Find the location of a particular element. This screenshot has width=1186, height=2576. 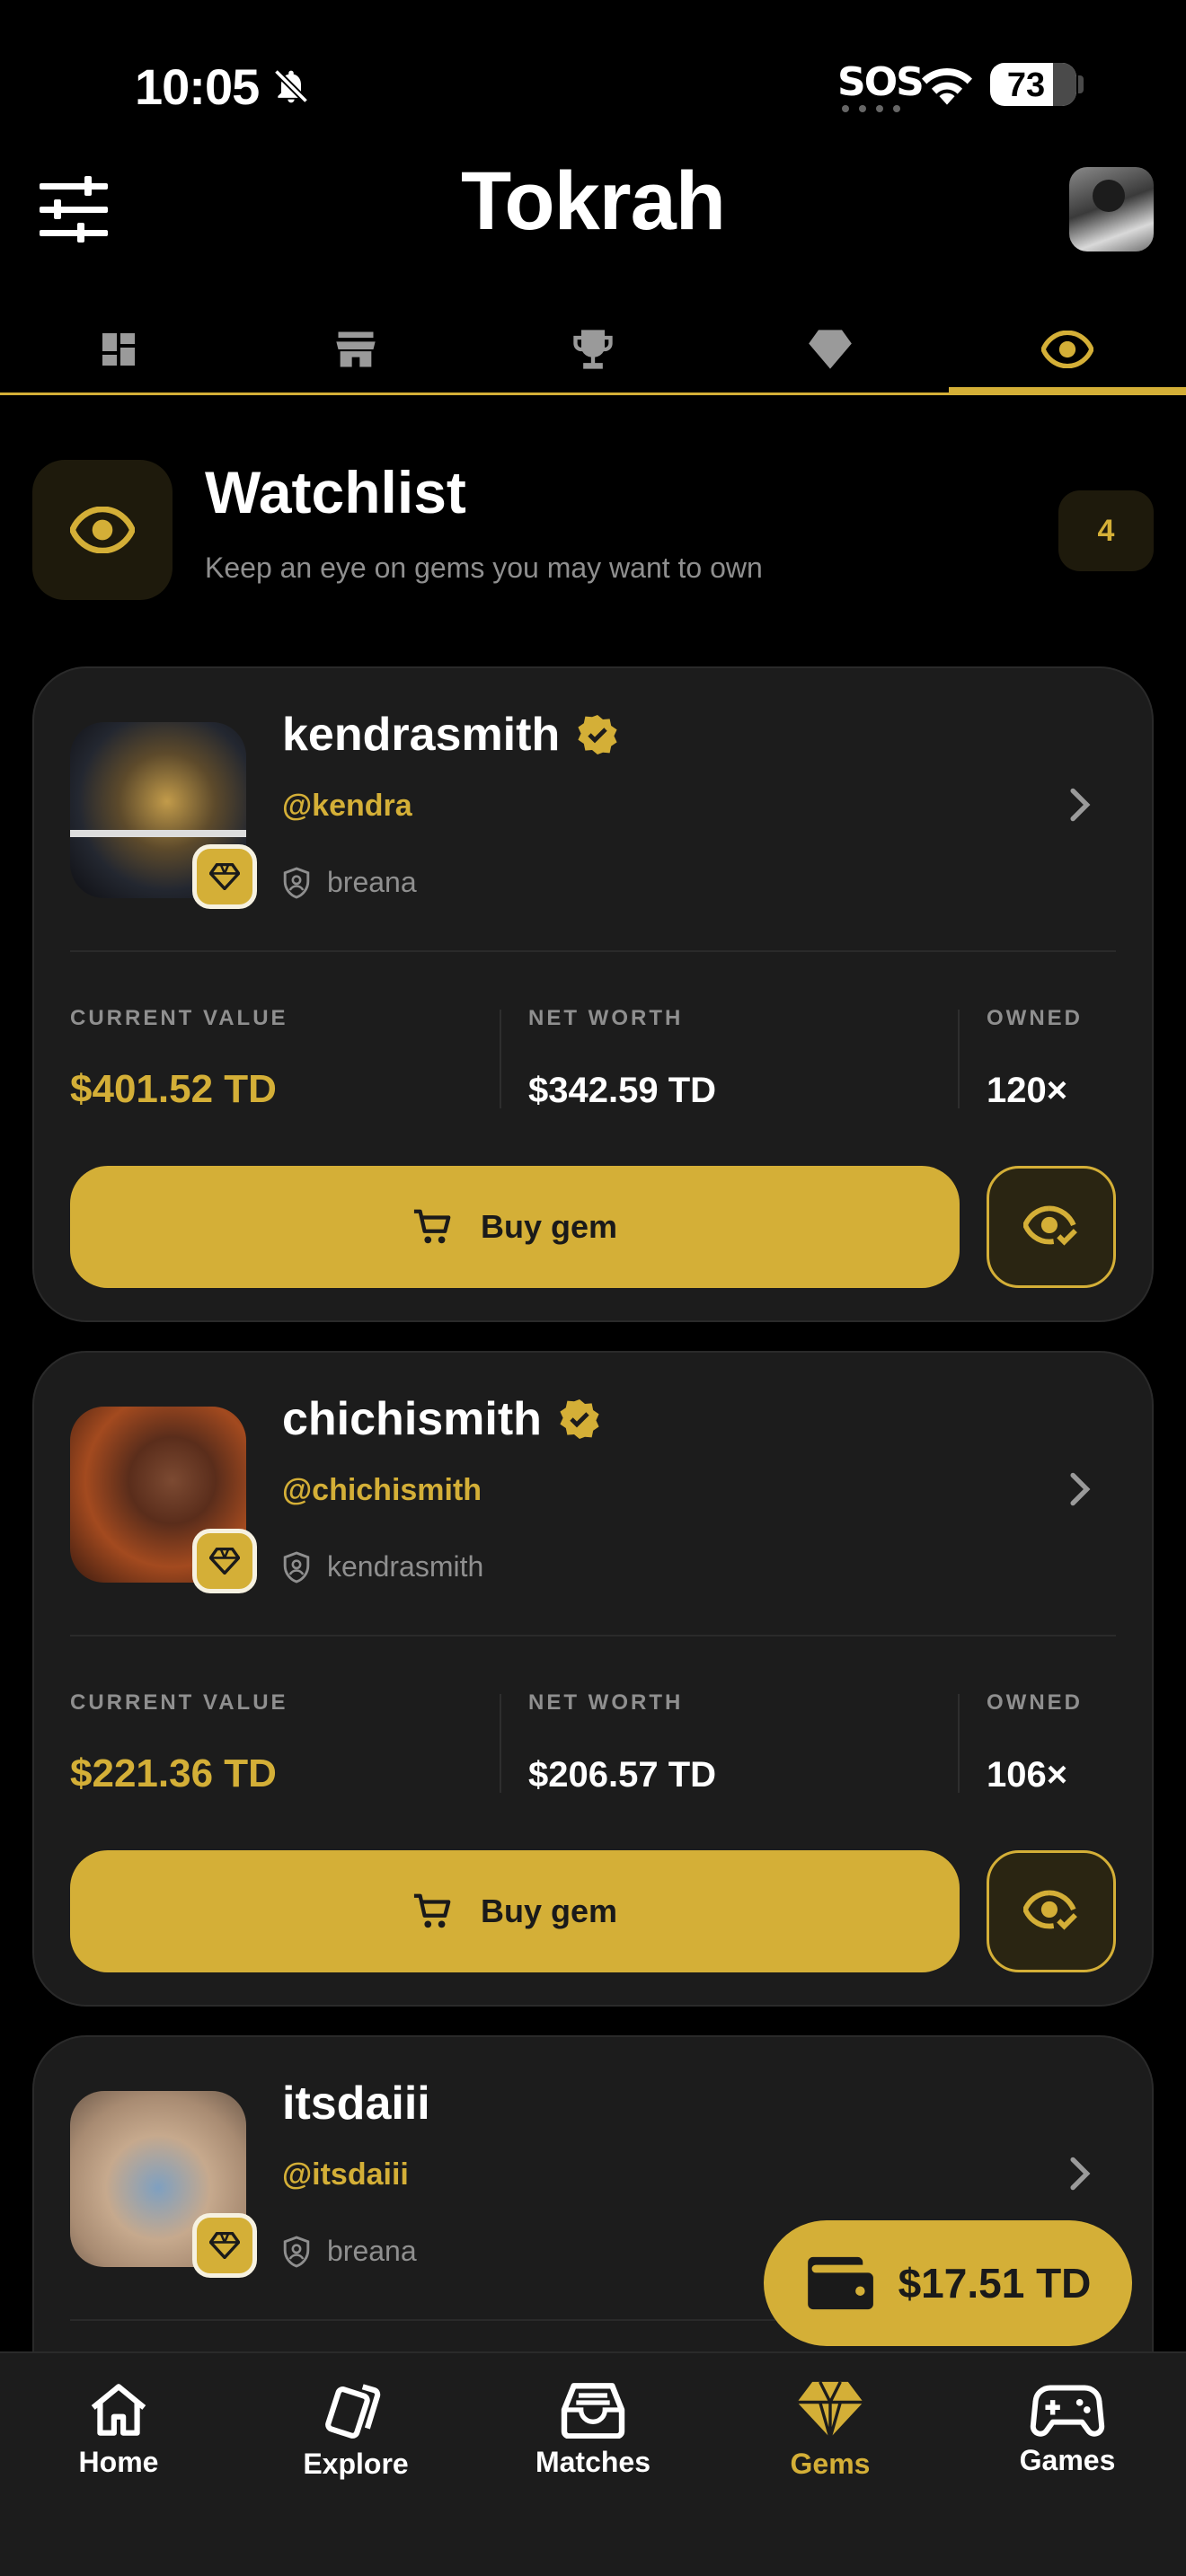

battery-indicator: 73 is located at coordinates (1033, 84).